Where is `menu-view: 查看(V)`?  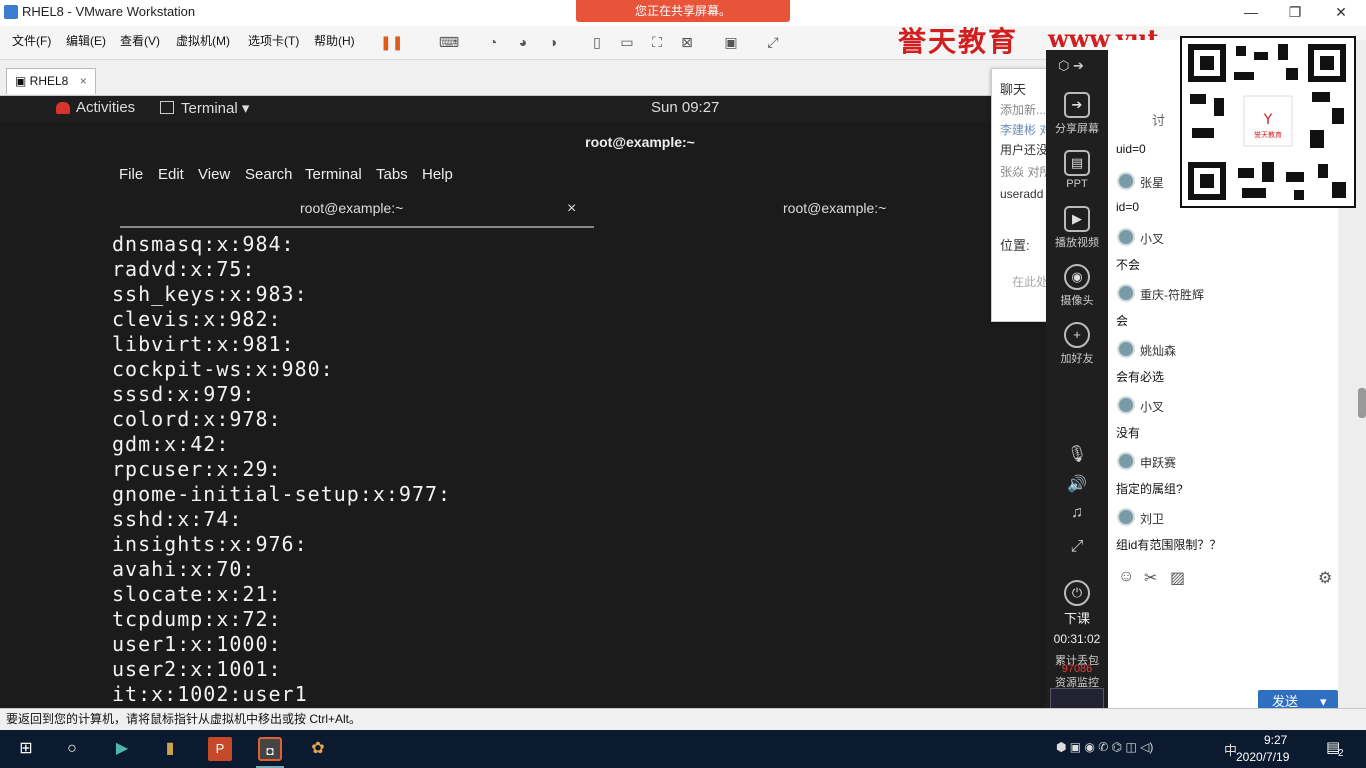
menu-view: 查看(V) is located at coordinates (140, 40).